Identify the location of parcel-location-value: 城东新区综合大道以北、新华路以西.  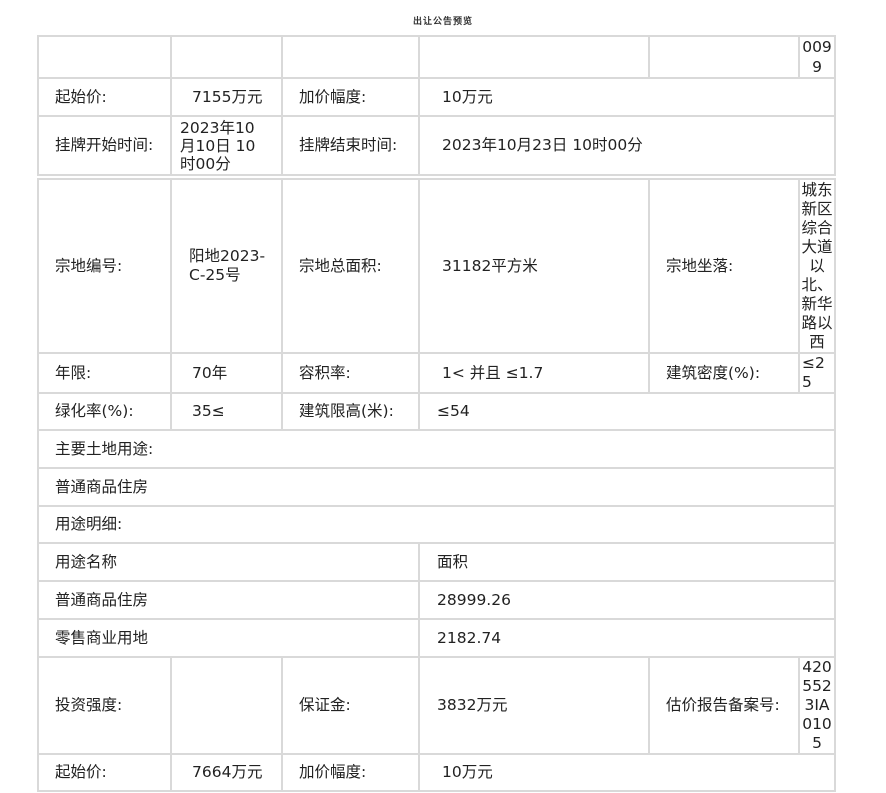
(817, 266).